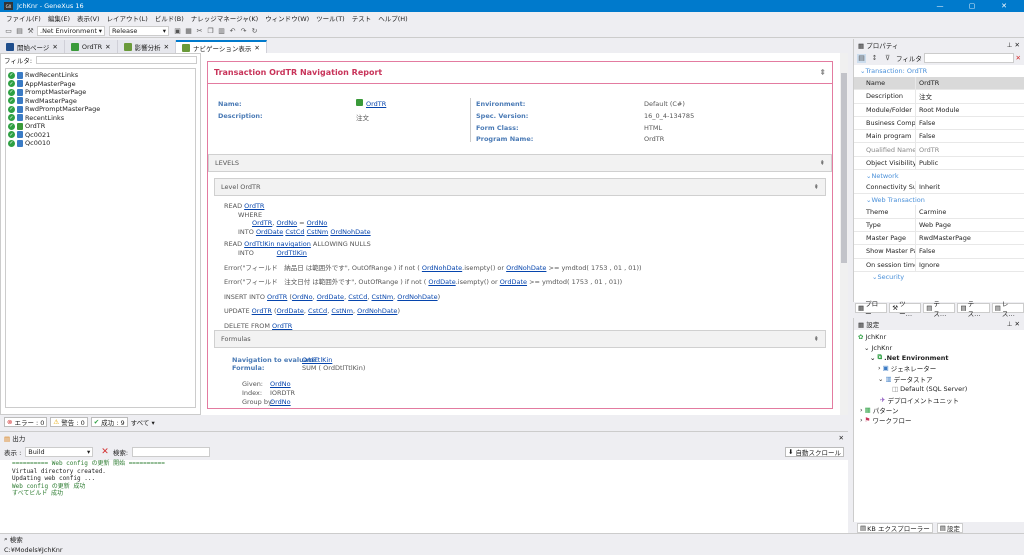 This screenshot has width=1024, height=555. Describe the element at coordinates (109, 421) in the screenshot. I see `success-filter: ✔ 成功 : 9` at that location.